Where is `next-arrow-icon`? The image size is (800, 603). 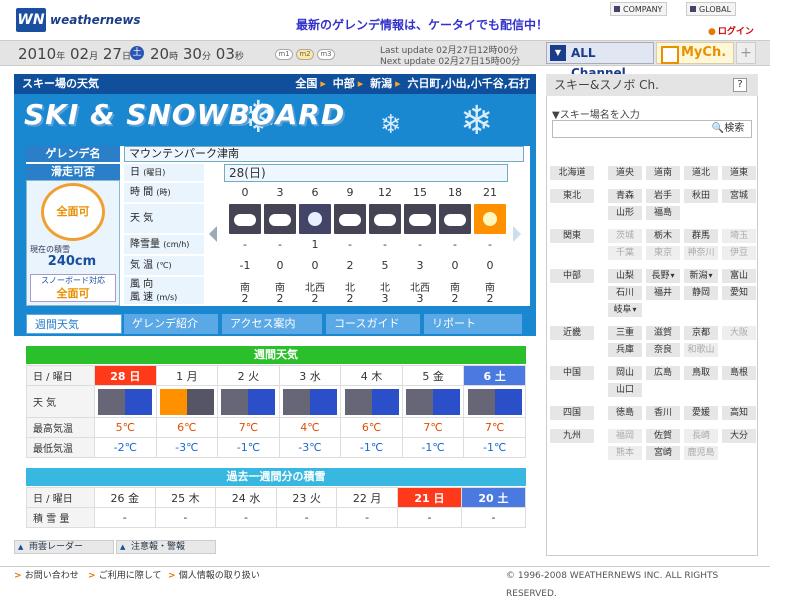
next-arrow-icon is located at coordinates (517, 234).